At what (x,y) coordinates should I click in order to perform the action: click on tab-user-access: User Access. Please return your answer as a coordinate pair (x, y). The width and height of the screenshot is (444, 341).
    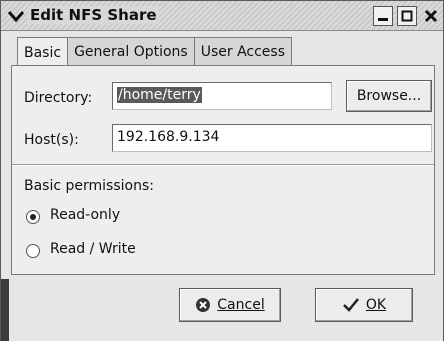
    Looking at the image, I should click on (243, 51).